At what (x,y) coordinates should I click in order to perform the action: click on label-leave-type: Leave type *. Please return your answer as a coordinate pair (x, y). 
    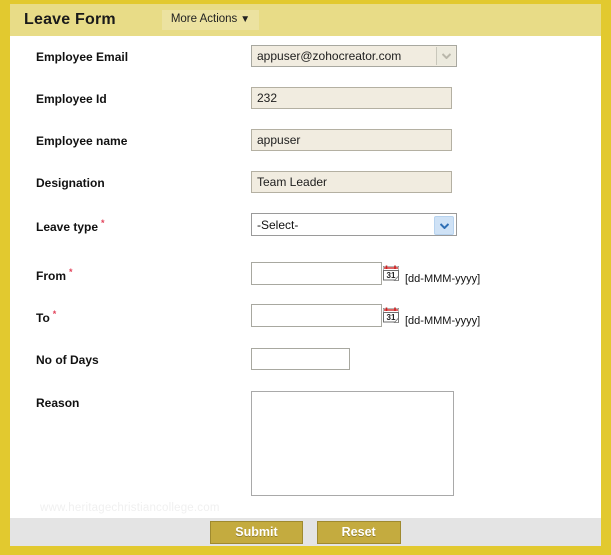
    Looking at the image, I should click on (143, 223).